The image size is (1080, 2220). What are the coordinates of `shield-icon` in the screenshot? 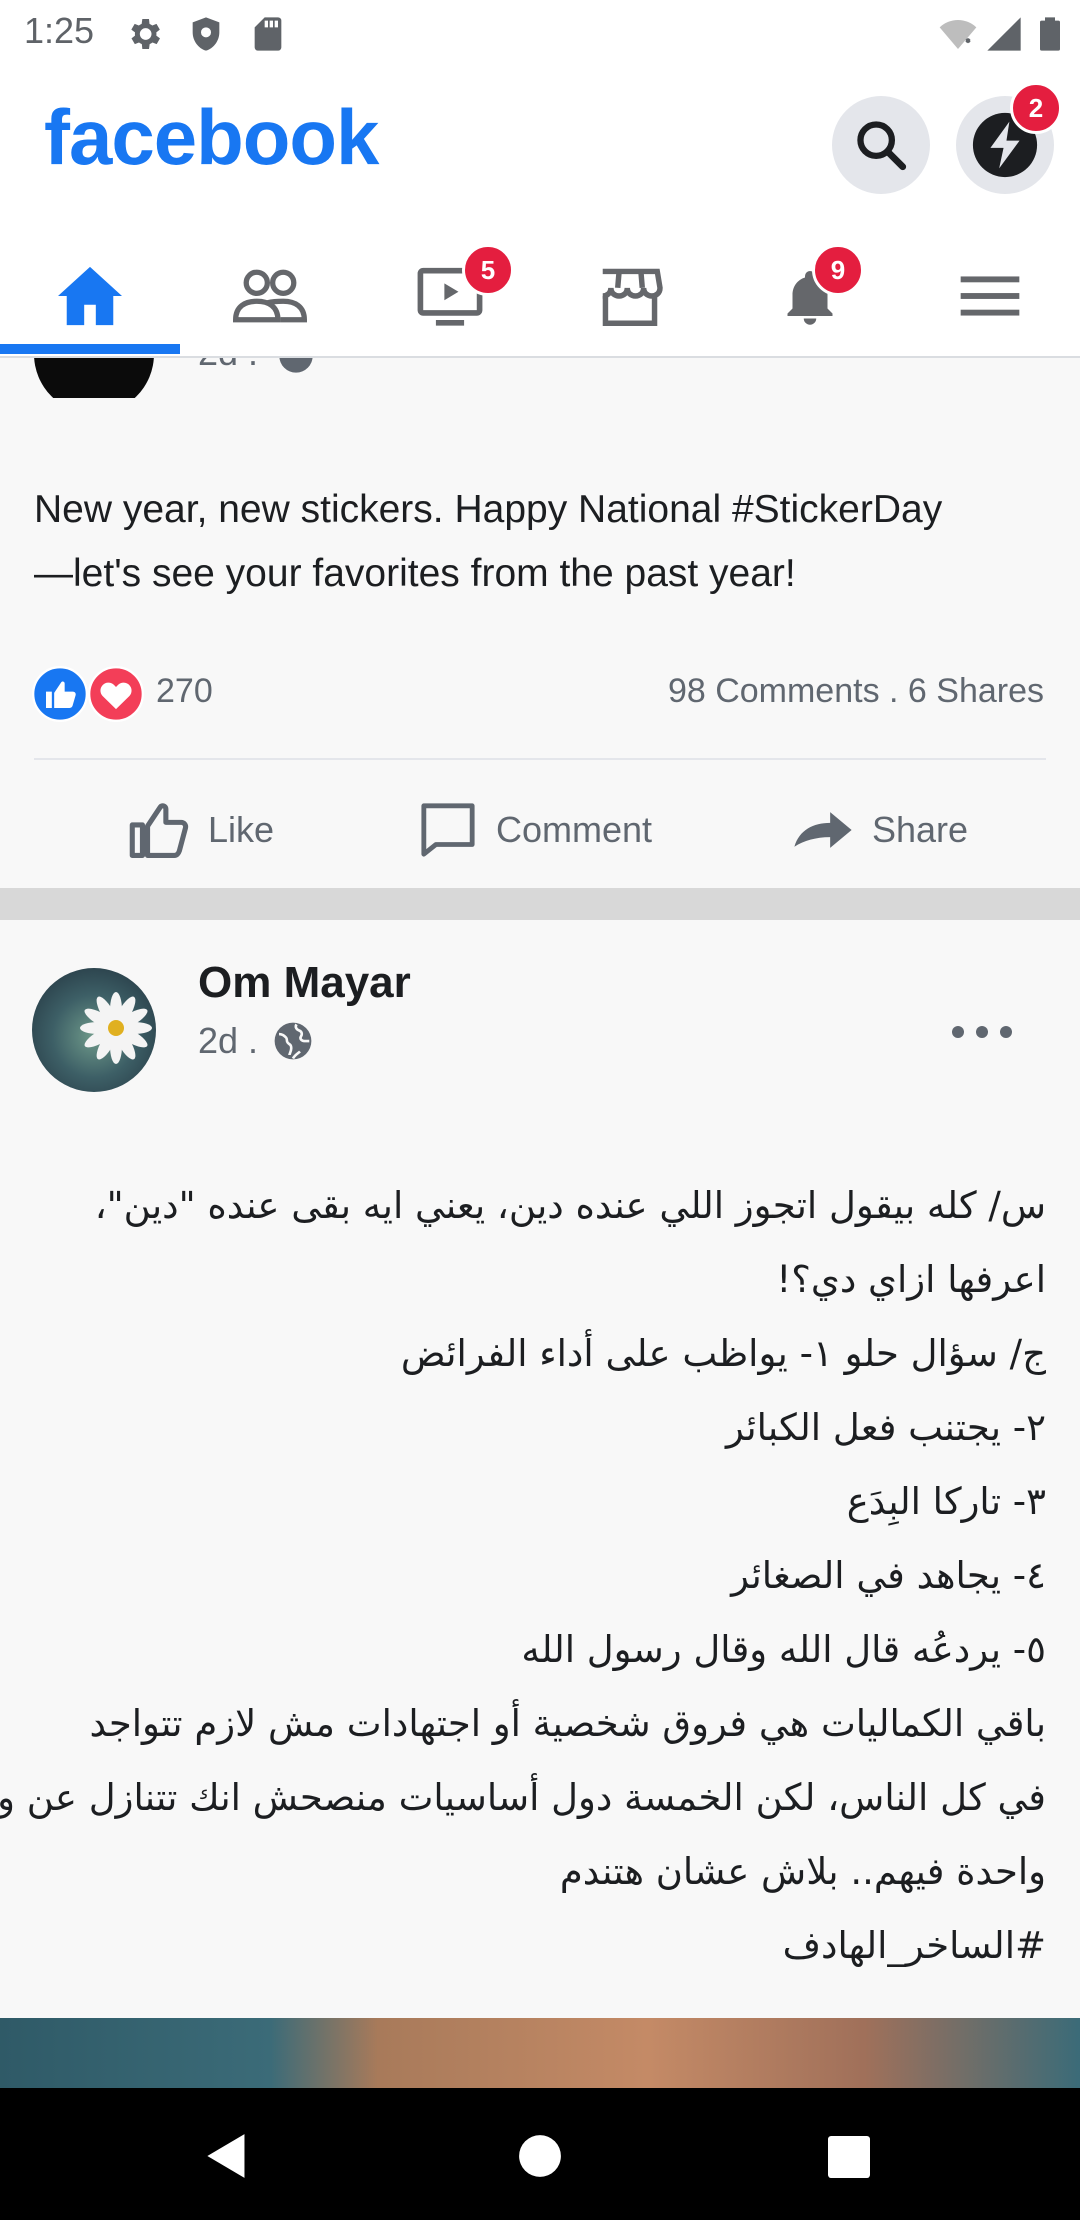 It's located at (206, 34).